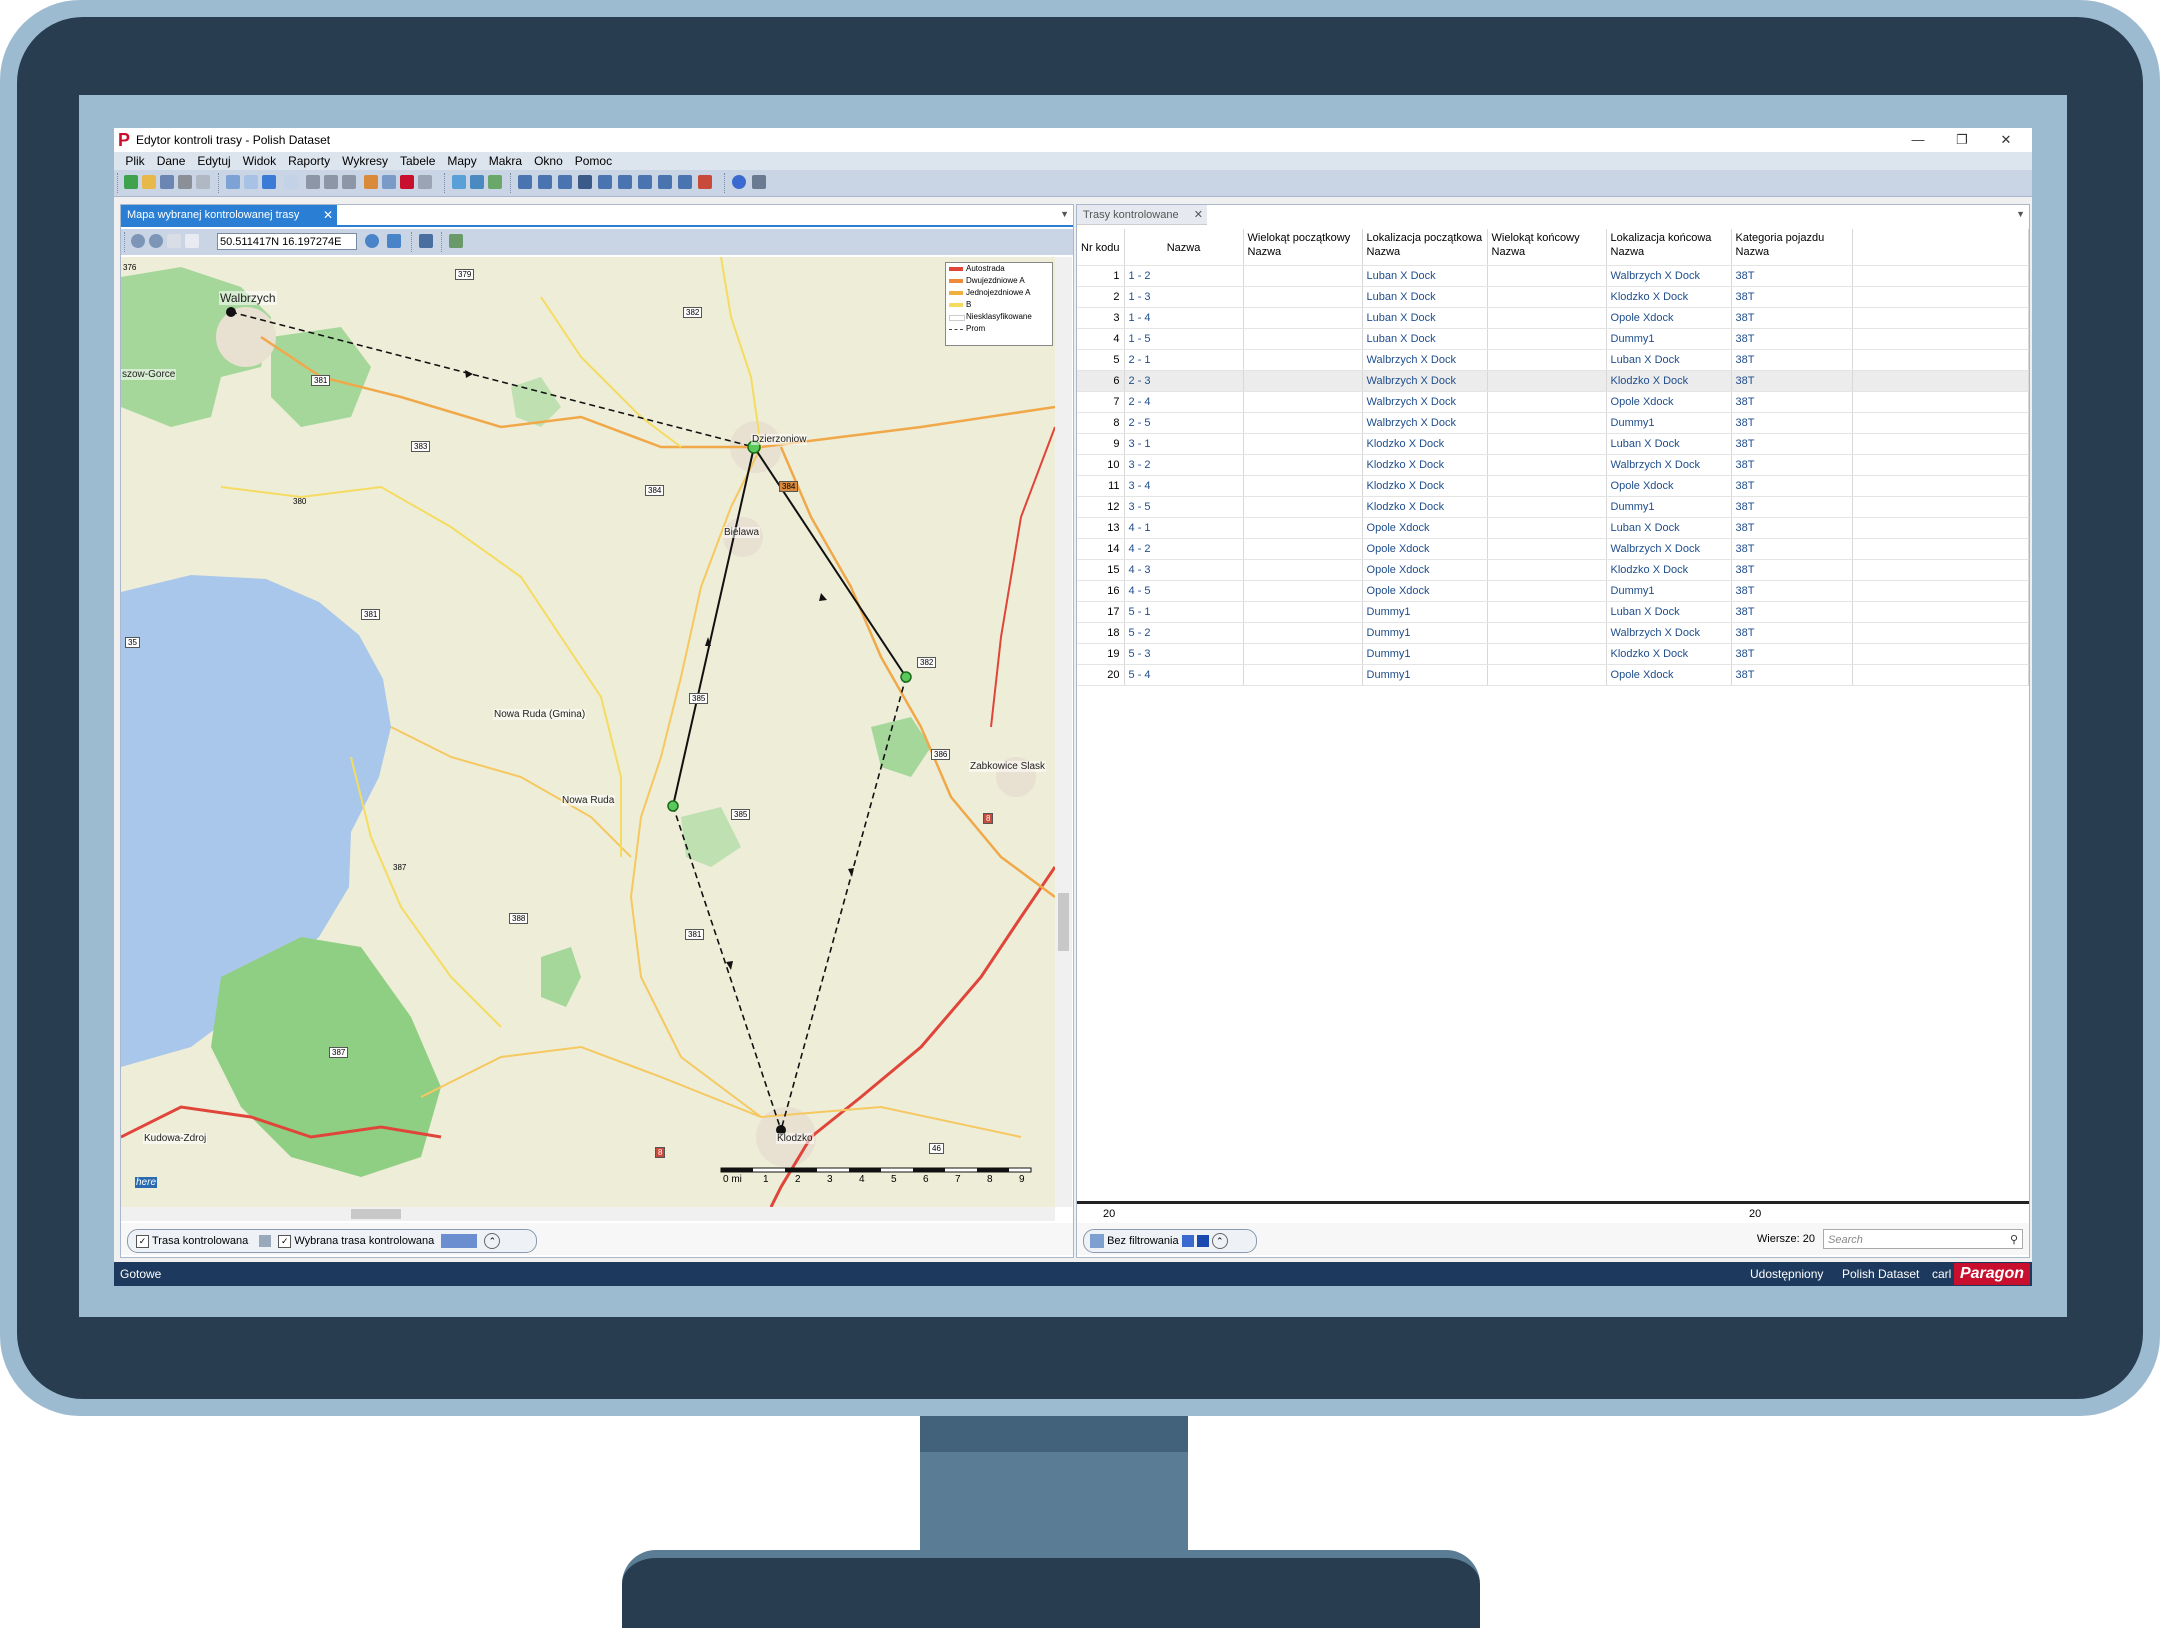  What do you see at coordinates (185, 182) in the screenshot?
I see `print-icon` at bounding box center [185, 182].